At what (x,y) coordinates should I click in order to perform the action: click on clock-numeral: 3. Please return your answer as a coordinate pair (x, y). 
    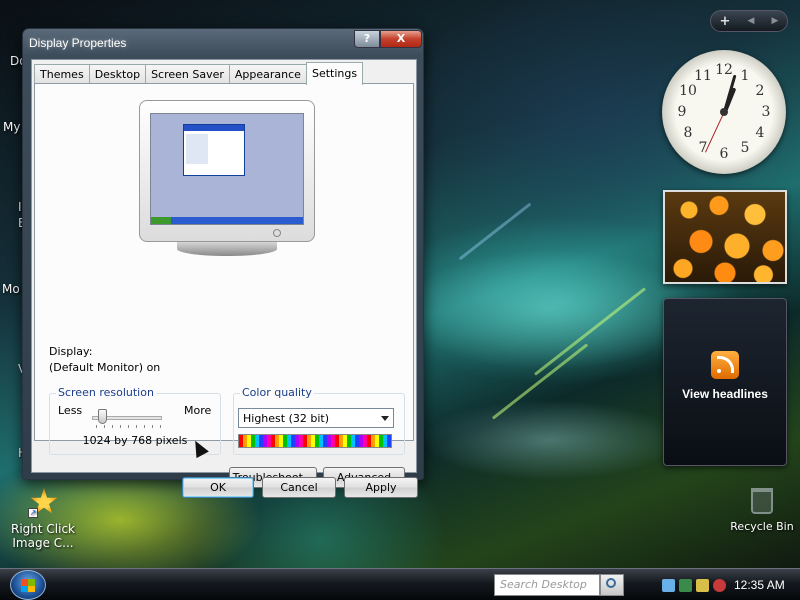
    Looking at the image, I should click on (766, 112).